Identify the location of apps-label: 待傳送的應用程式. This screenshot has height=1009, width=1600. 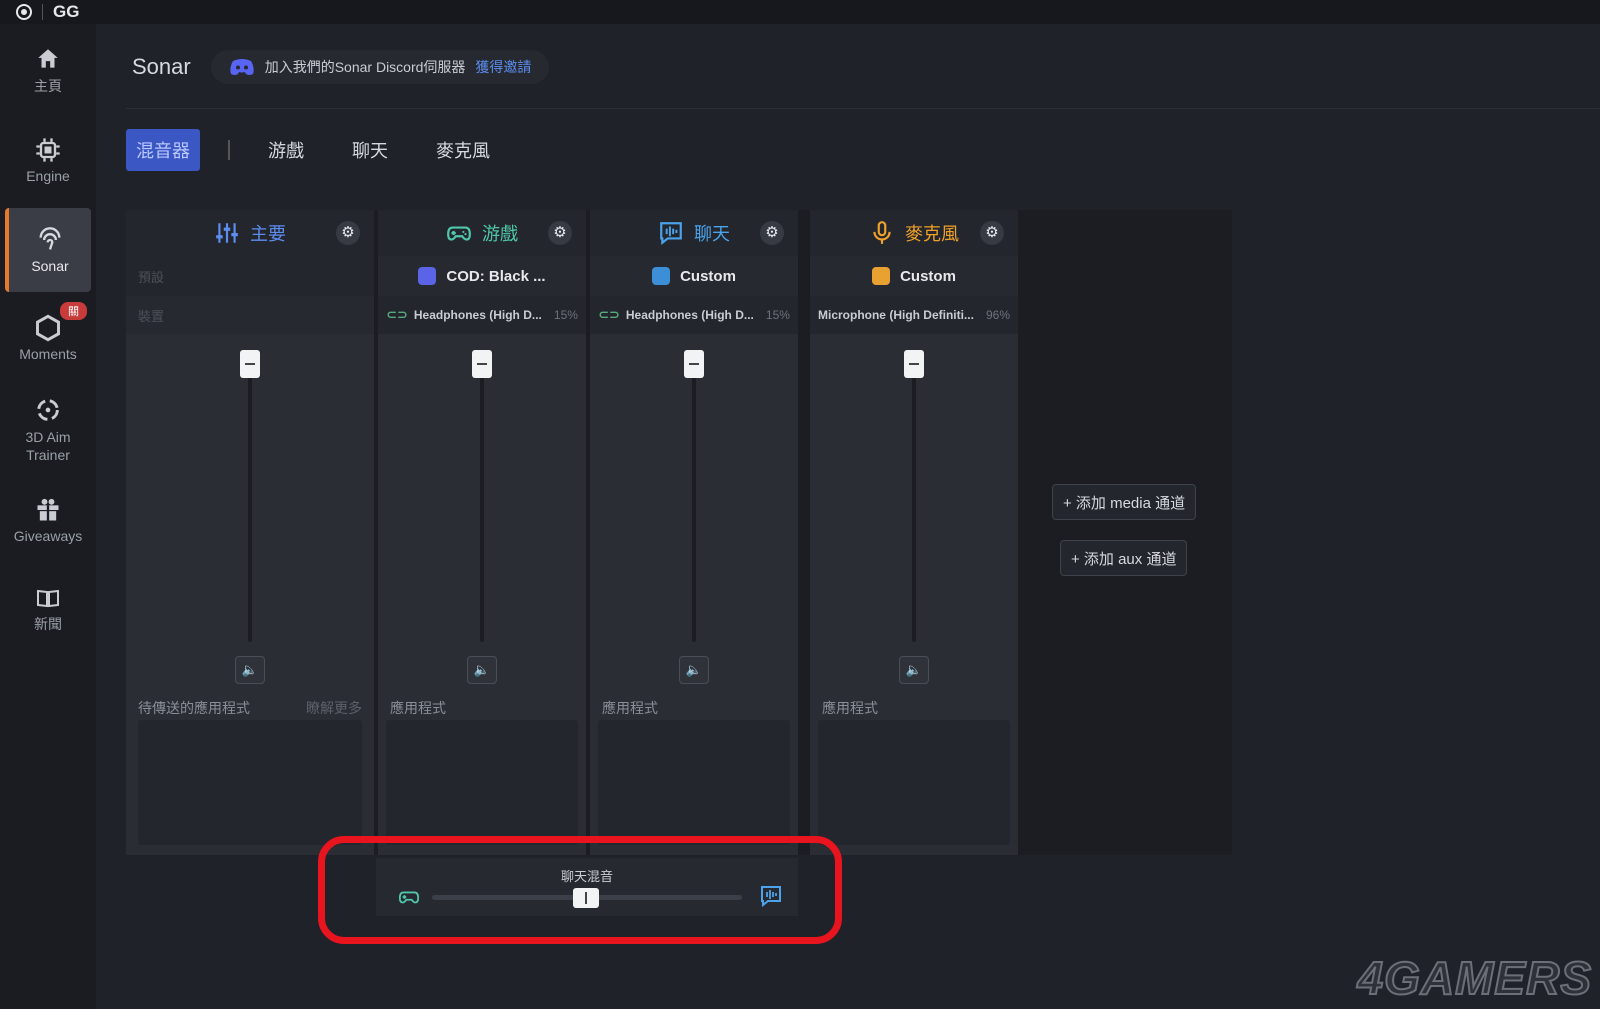
(194, 708).